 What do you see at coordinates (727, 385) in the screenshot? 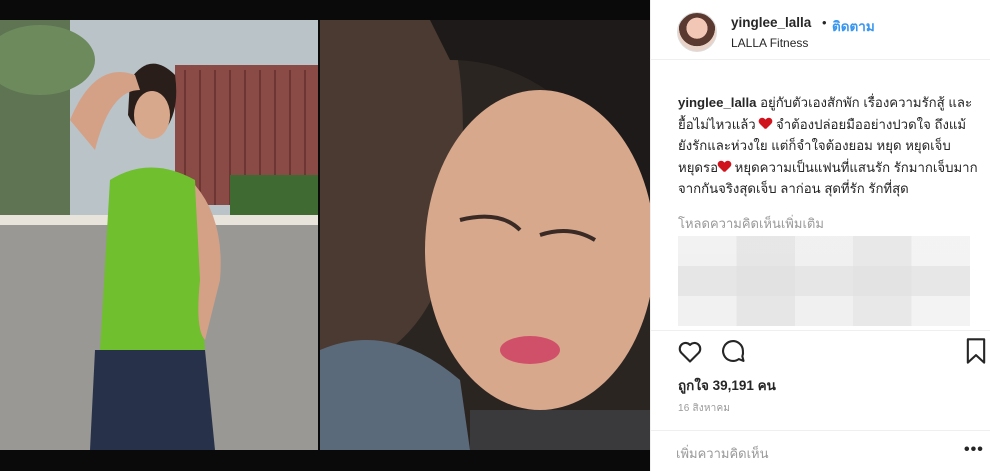
I see `likes-count: ถูกใจ 39,191 คน` at bounding box center [727, 385].